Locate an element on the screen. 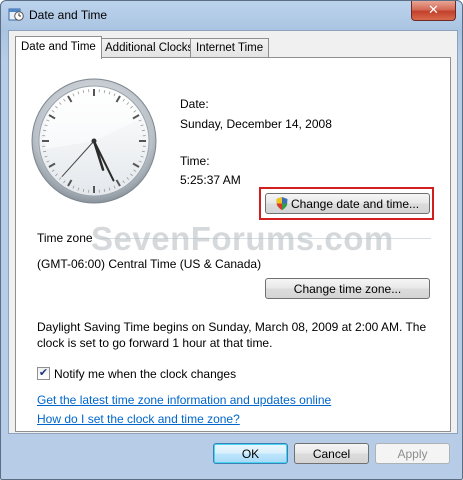 The height and width of the screenshot is (480, 463). ok-label: OK is located at coordinates (250, 454).